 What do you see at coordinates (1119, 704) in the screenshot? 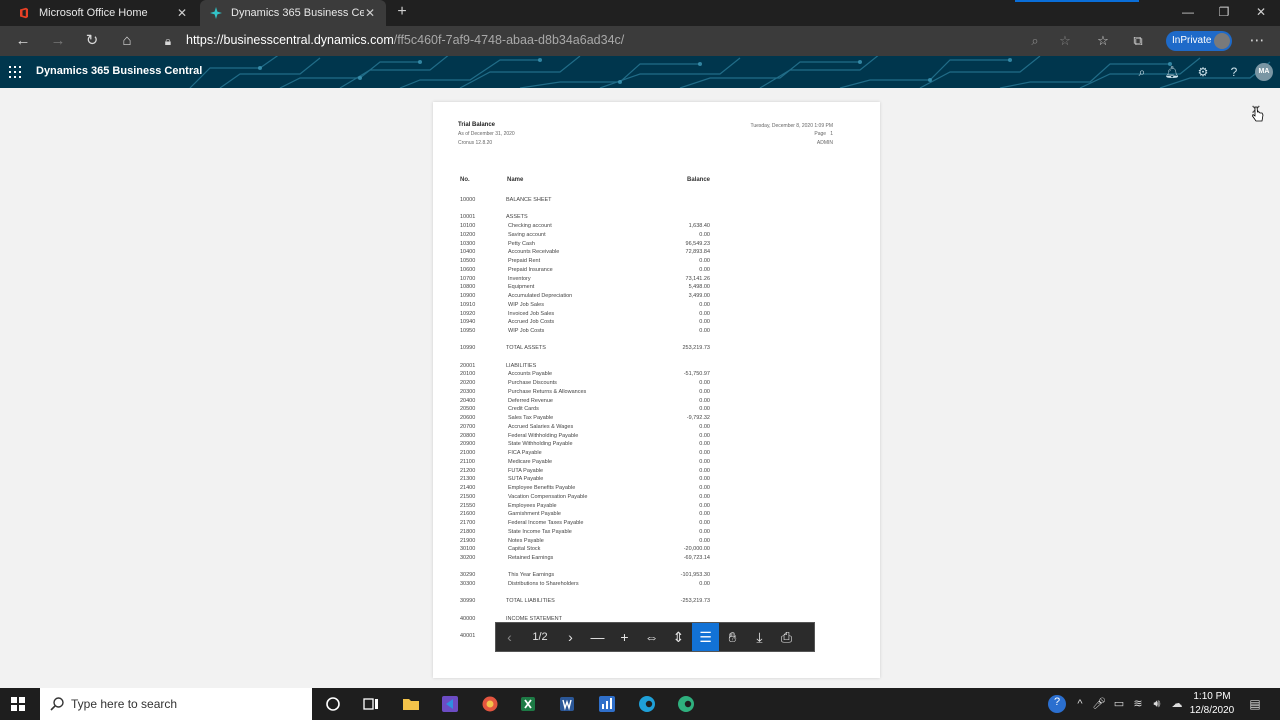
I see `battery-icon: ▭` at bounding box center [1119, 704].